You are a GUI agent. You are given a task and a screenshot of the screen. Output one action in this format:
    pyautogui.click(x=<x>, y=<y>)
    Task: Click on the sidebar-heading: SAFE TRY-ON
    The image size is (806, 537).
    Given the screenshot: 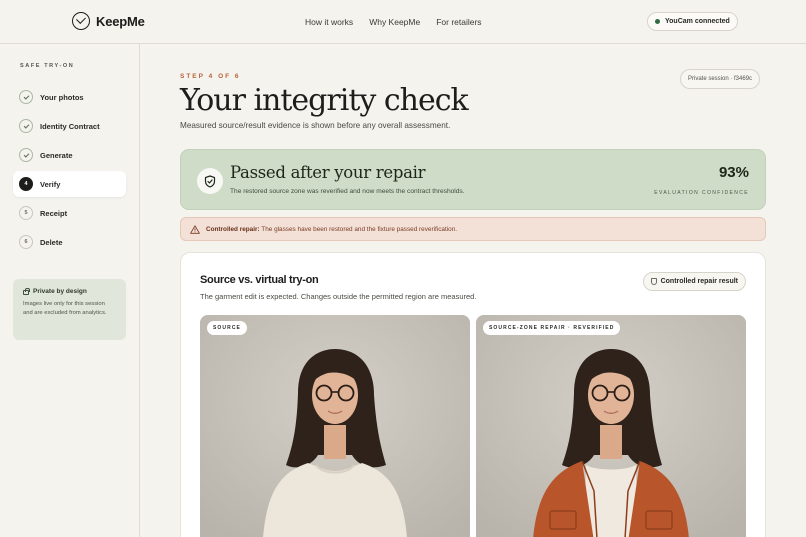 What is the action you would take?
    pyautogui.click(x=47, y=66)
    